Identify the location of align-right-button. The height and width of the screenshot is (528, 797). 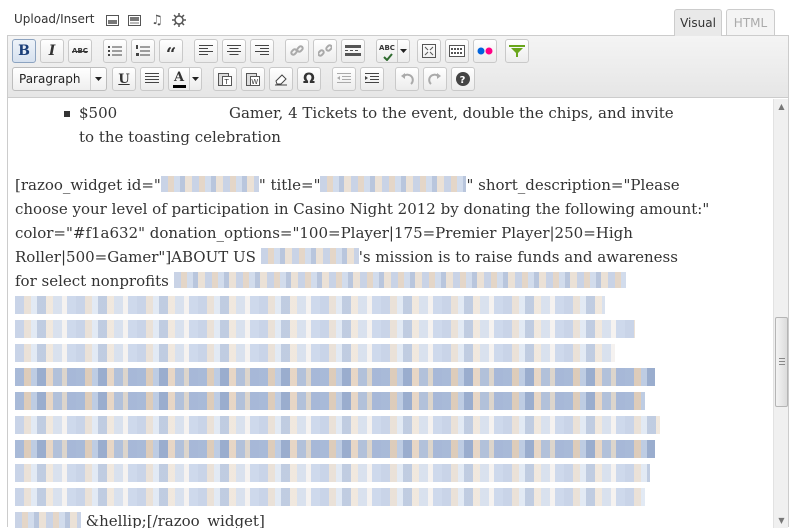
(262, 51).